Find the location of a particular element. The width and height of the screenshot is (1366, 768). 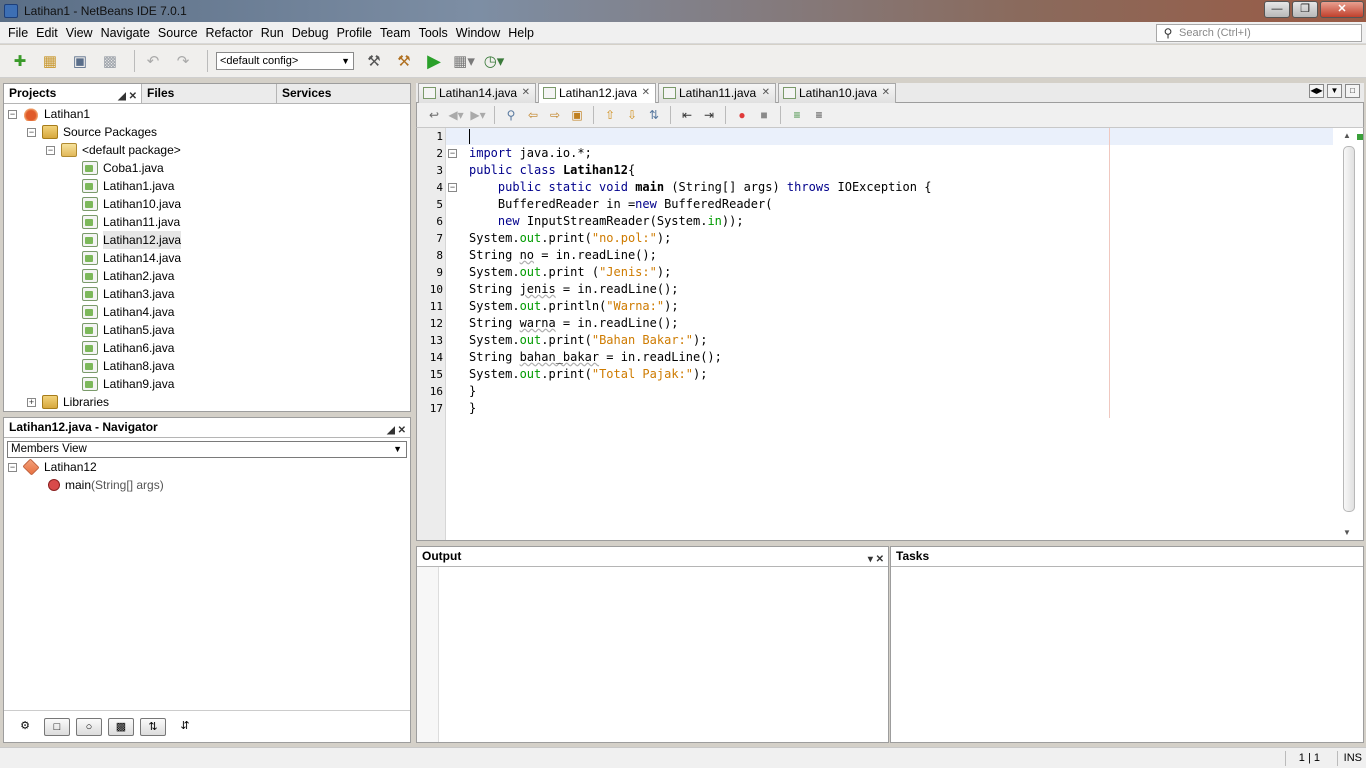

clean-build-icon: ⚒ is located at coordinates (404, 61).